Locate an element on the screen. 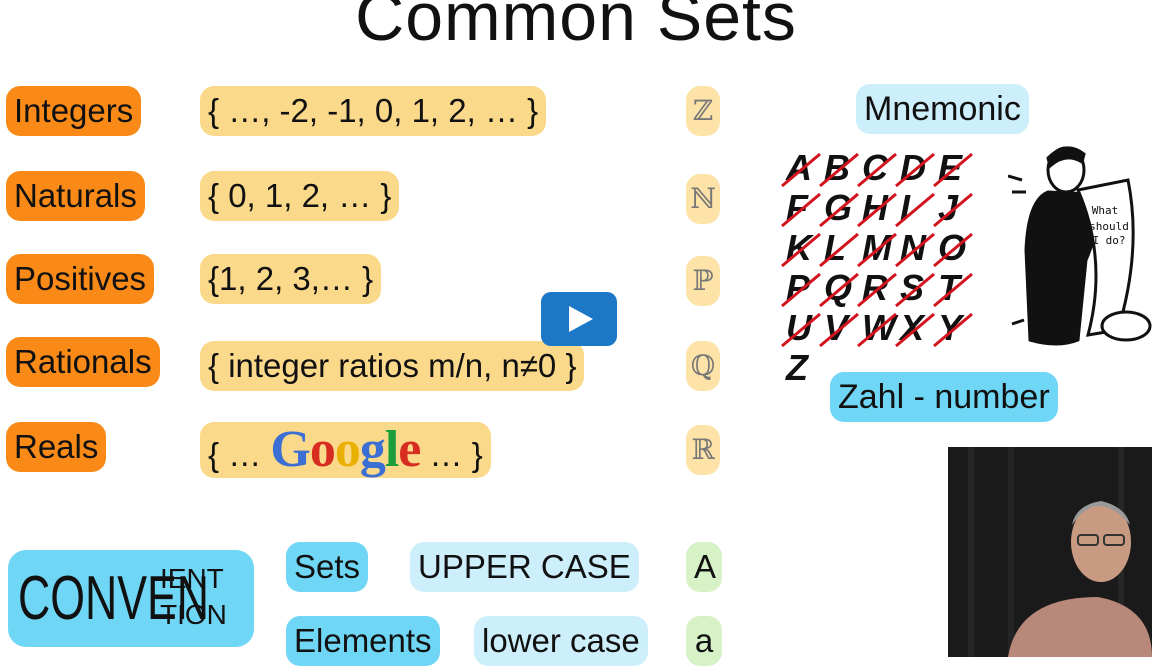 The width and height of the screenshot is (1152, 666). convention-sets-example: A is located at coordinates (704, 567).